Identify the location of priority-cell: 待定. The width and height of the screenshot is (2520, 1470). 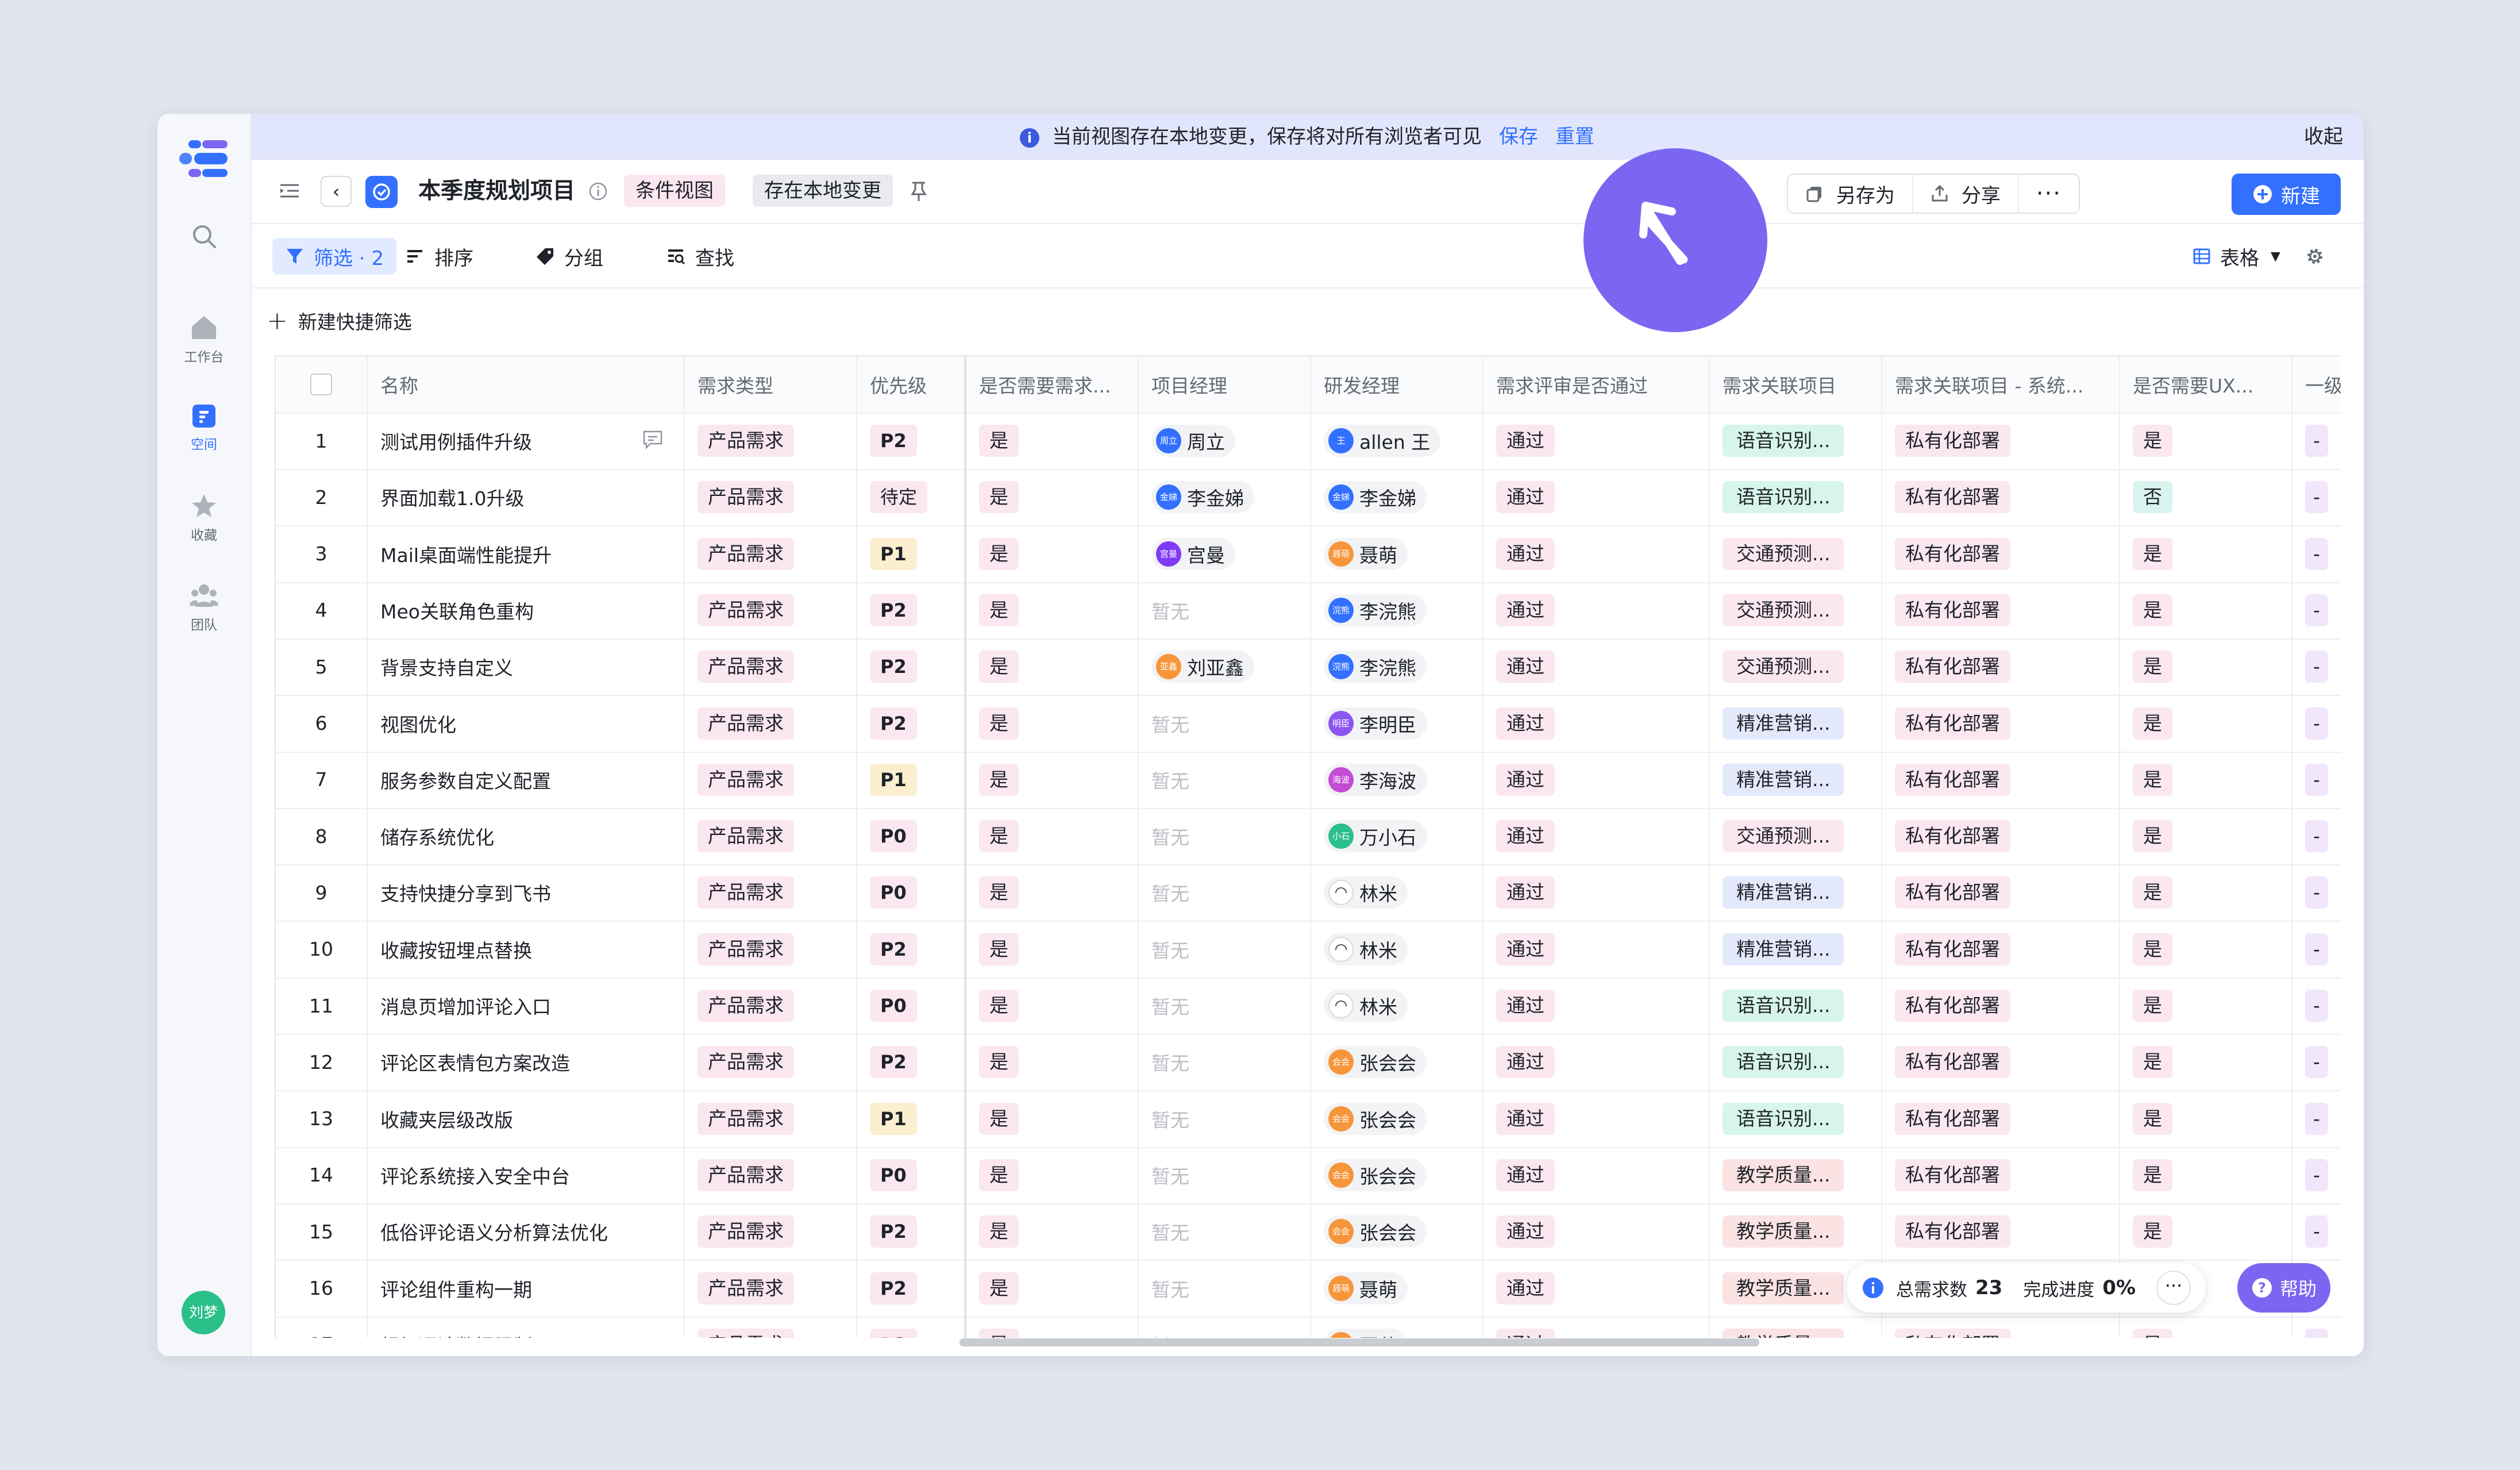
(912, 497).